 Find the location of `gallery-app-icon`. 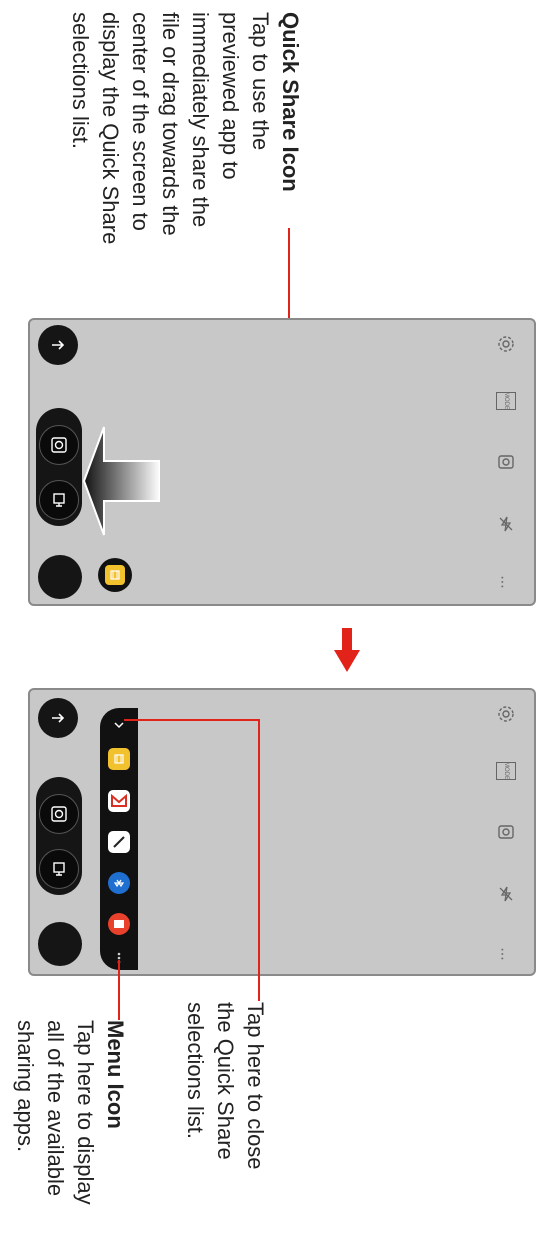

gallery-app-icon is located at coordinates (119, 759).